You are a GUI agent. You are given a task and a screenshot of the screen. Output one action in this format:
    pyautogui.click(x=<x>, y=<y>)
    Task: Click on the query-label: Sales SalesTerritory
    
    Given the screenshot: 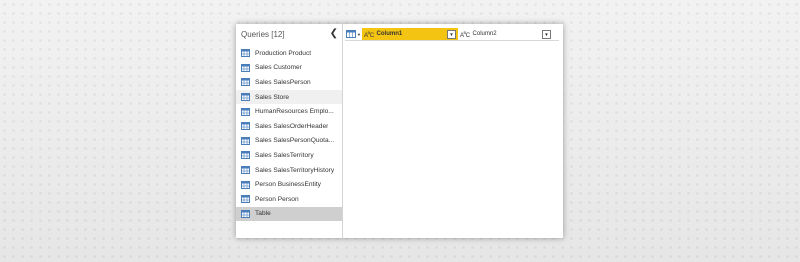 What is the action you would take?
    pyautogui.click(x=284, y=155)
    